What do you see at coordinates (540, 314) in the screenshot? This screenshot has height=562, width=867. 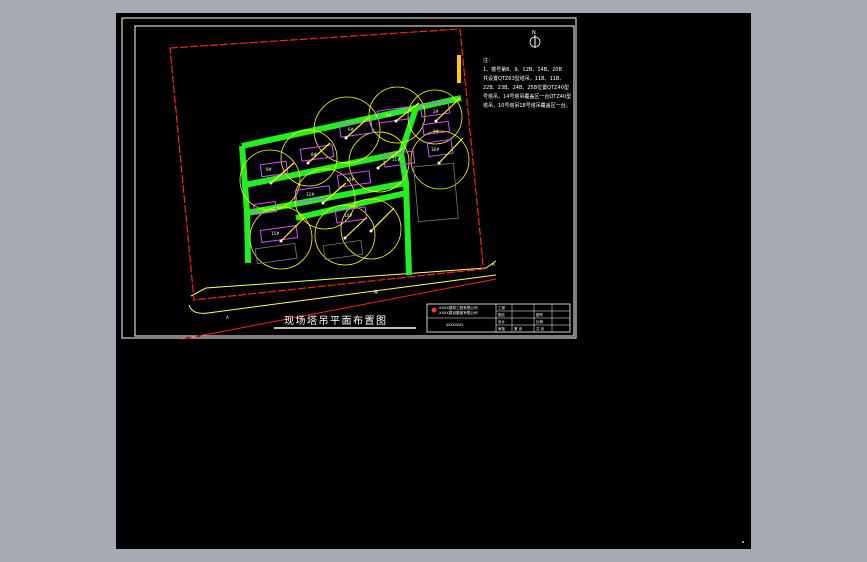 I see `tb-cell: 图号` at bounding box center [540, 314].